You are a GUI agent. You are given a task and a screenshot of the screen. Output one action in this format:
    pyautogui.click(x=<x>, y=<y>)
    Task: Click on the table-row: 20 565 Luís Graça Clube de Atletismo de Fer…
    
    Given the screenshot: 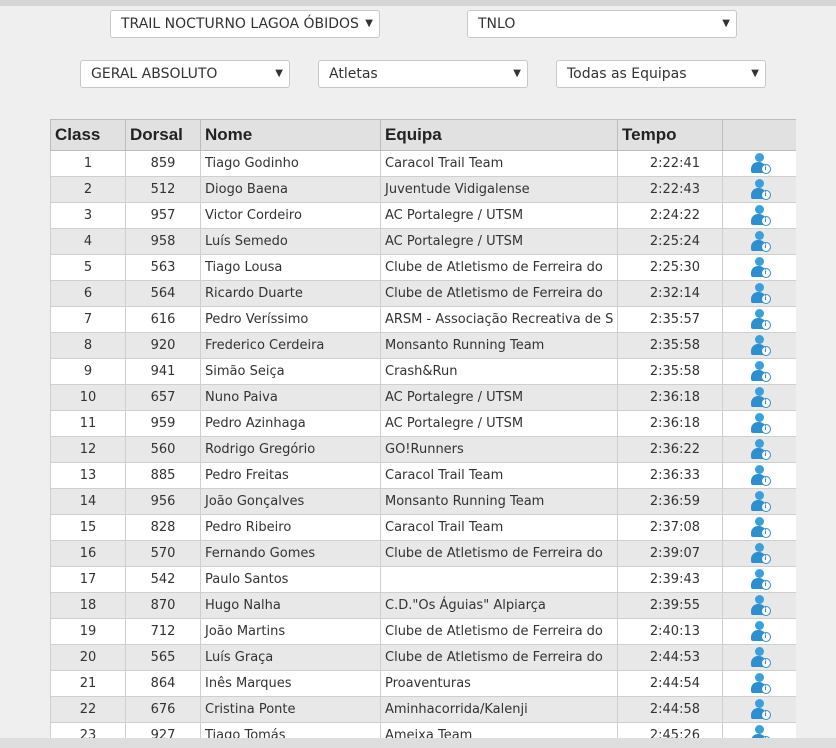 What is the action you would take?
    pyautogui.click(x=423, y=657)
    